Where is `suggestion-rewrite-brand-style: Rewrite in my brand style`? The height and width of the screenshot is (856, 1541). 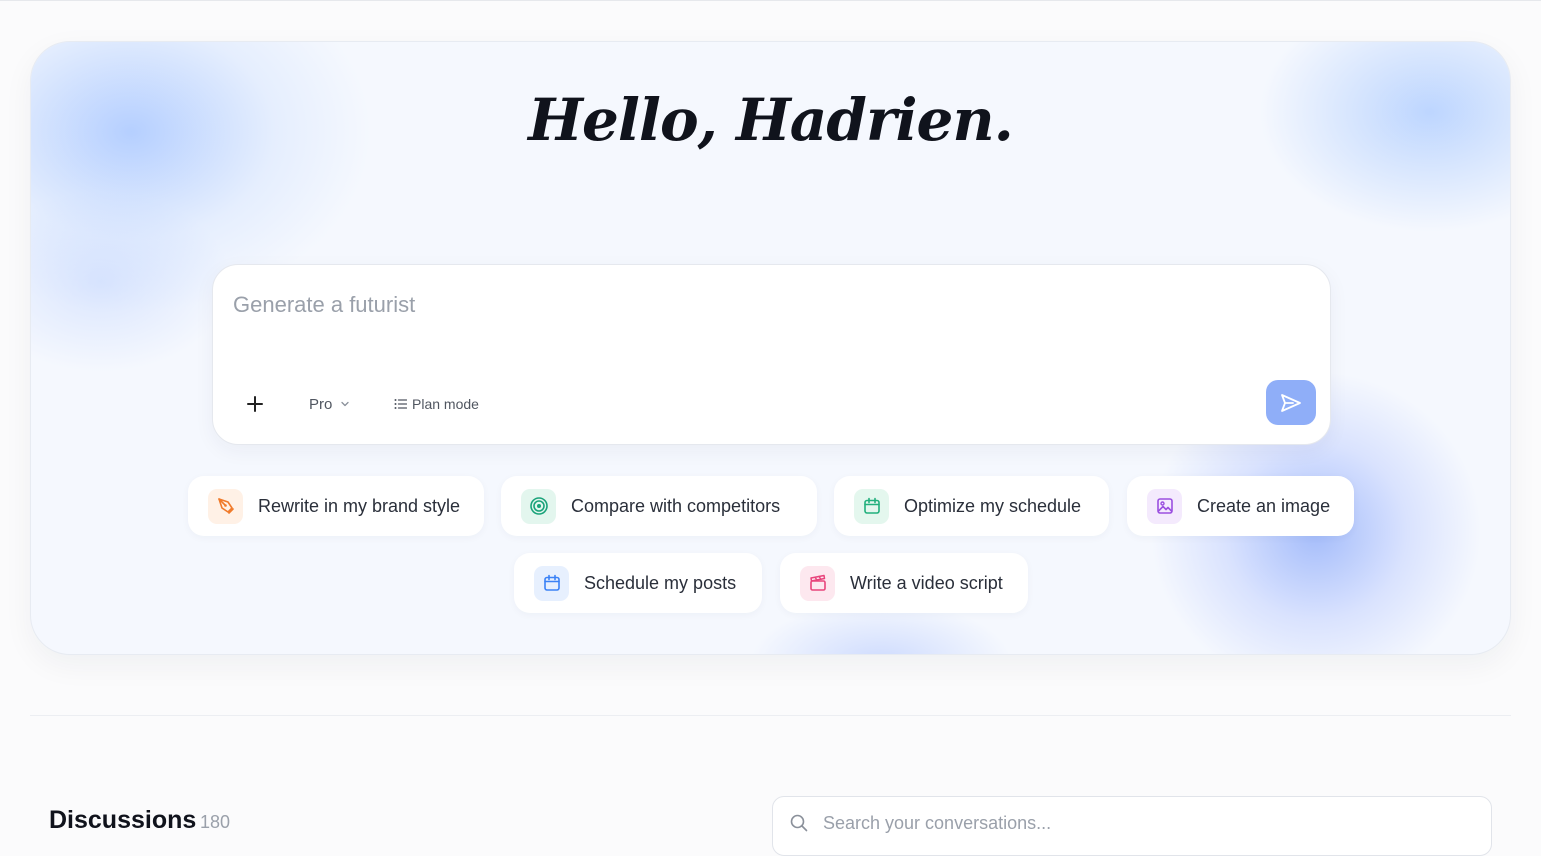 suggestion-rewrite-brand-style: Rewrite in my brand style is located at coordinates (336, 506).